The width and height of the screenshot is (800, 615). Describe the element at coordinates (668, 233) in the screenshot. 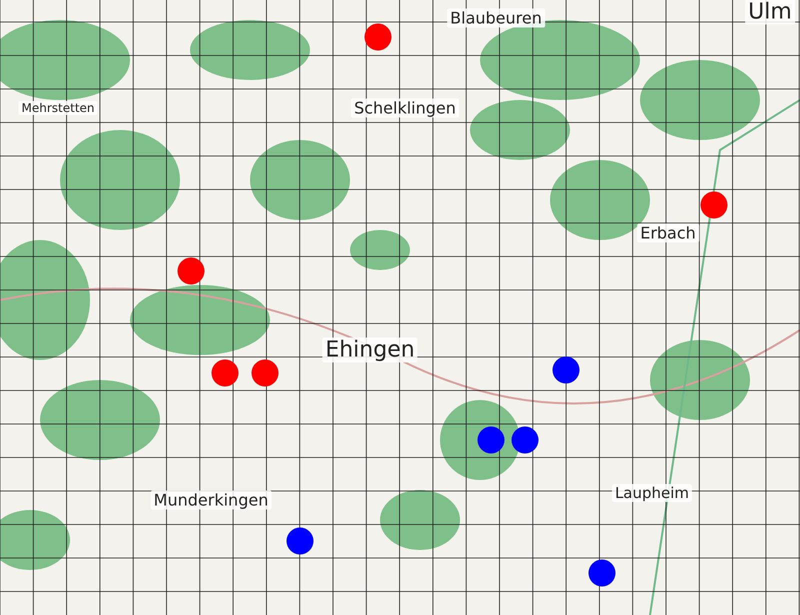

I see `place-label: Erbach` at that location.